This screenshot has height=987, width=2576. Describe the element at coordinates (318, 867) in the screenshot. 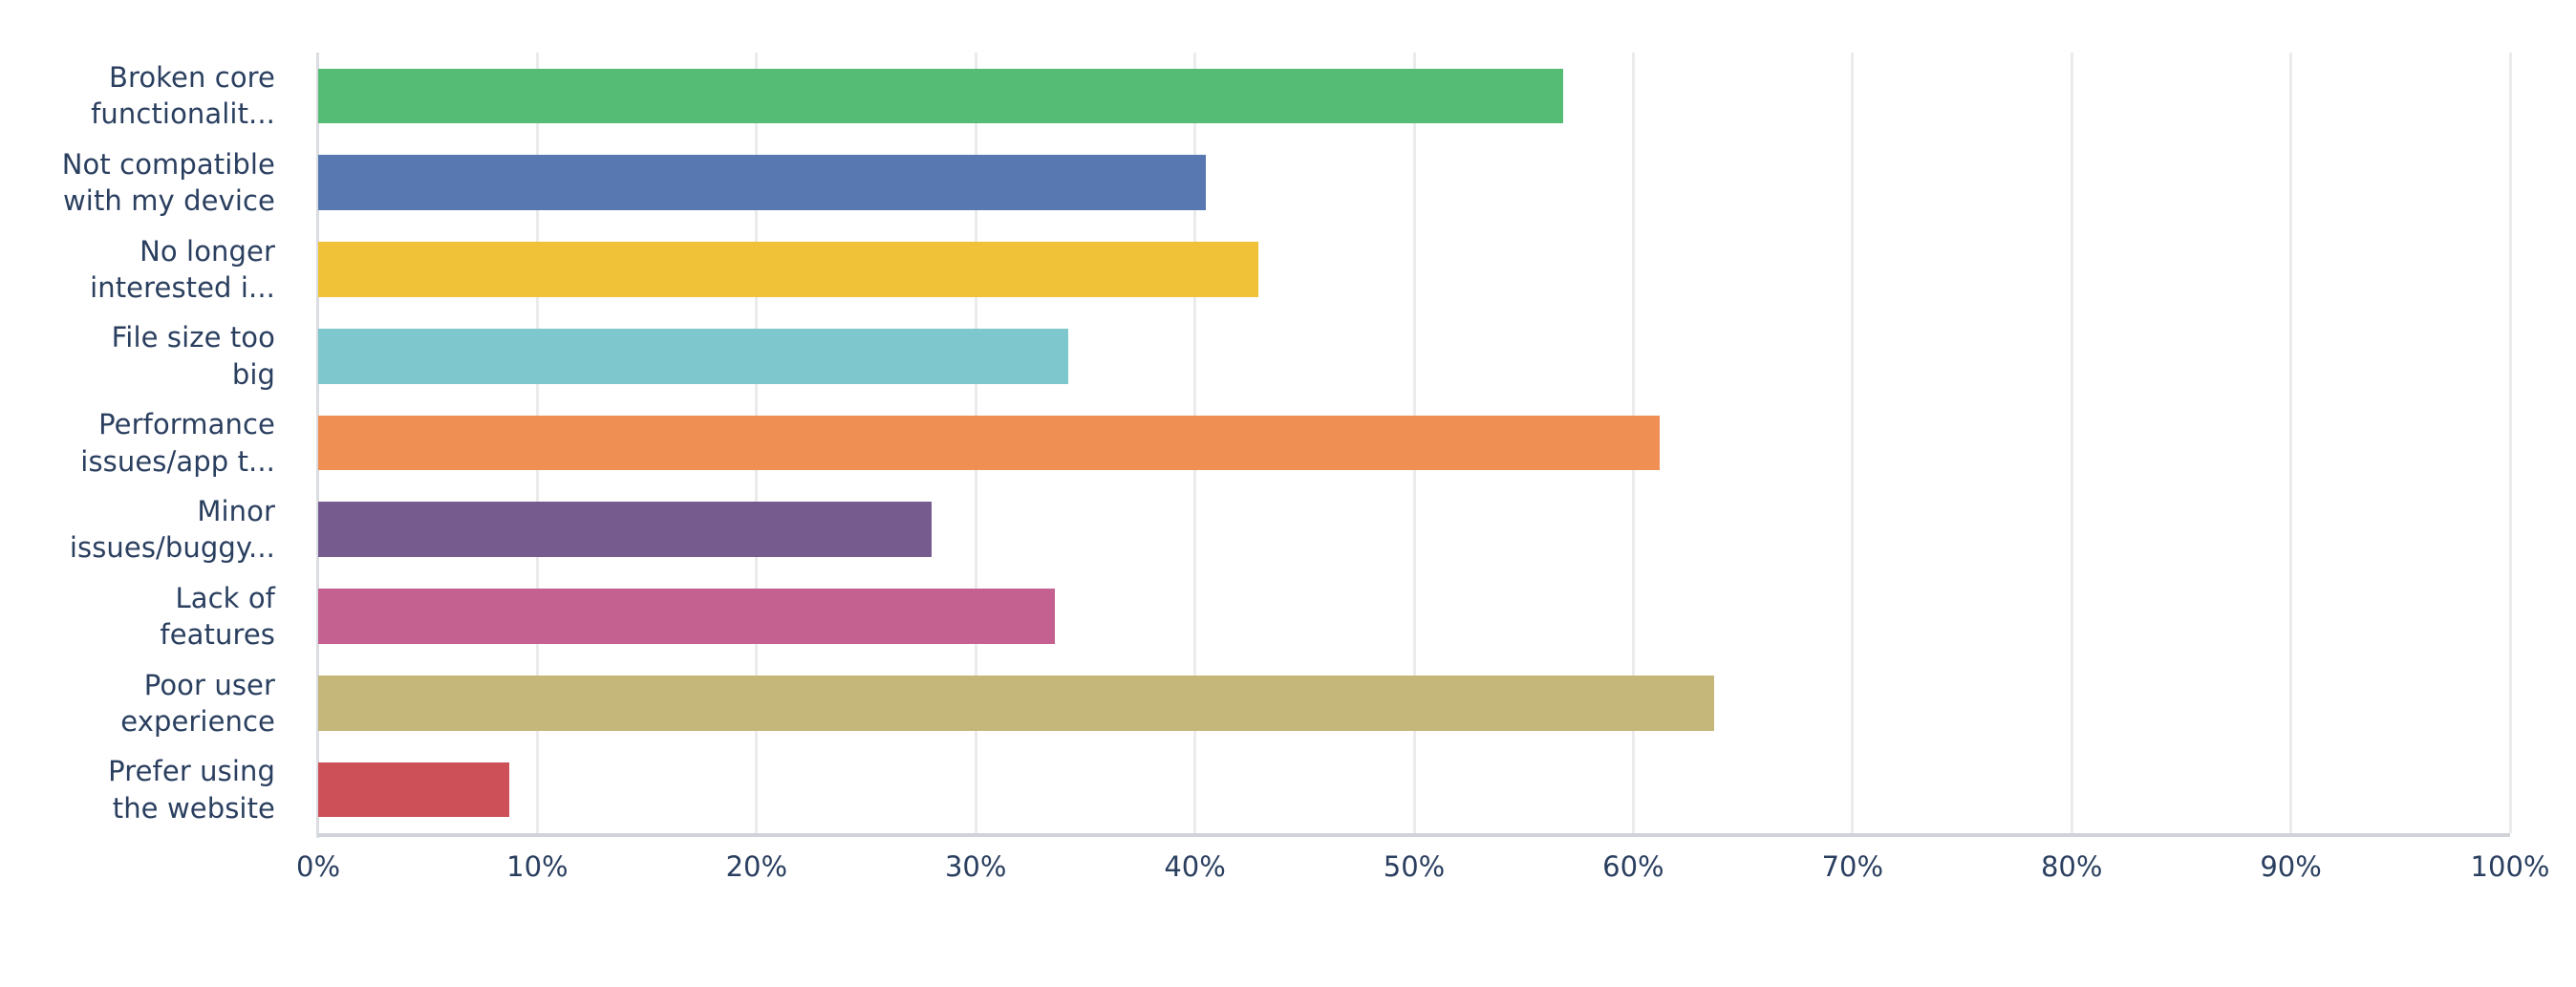

I see `x-axis-tick-label: 0%` at that location.